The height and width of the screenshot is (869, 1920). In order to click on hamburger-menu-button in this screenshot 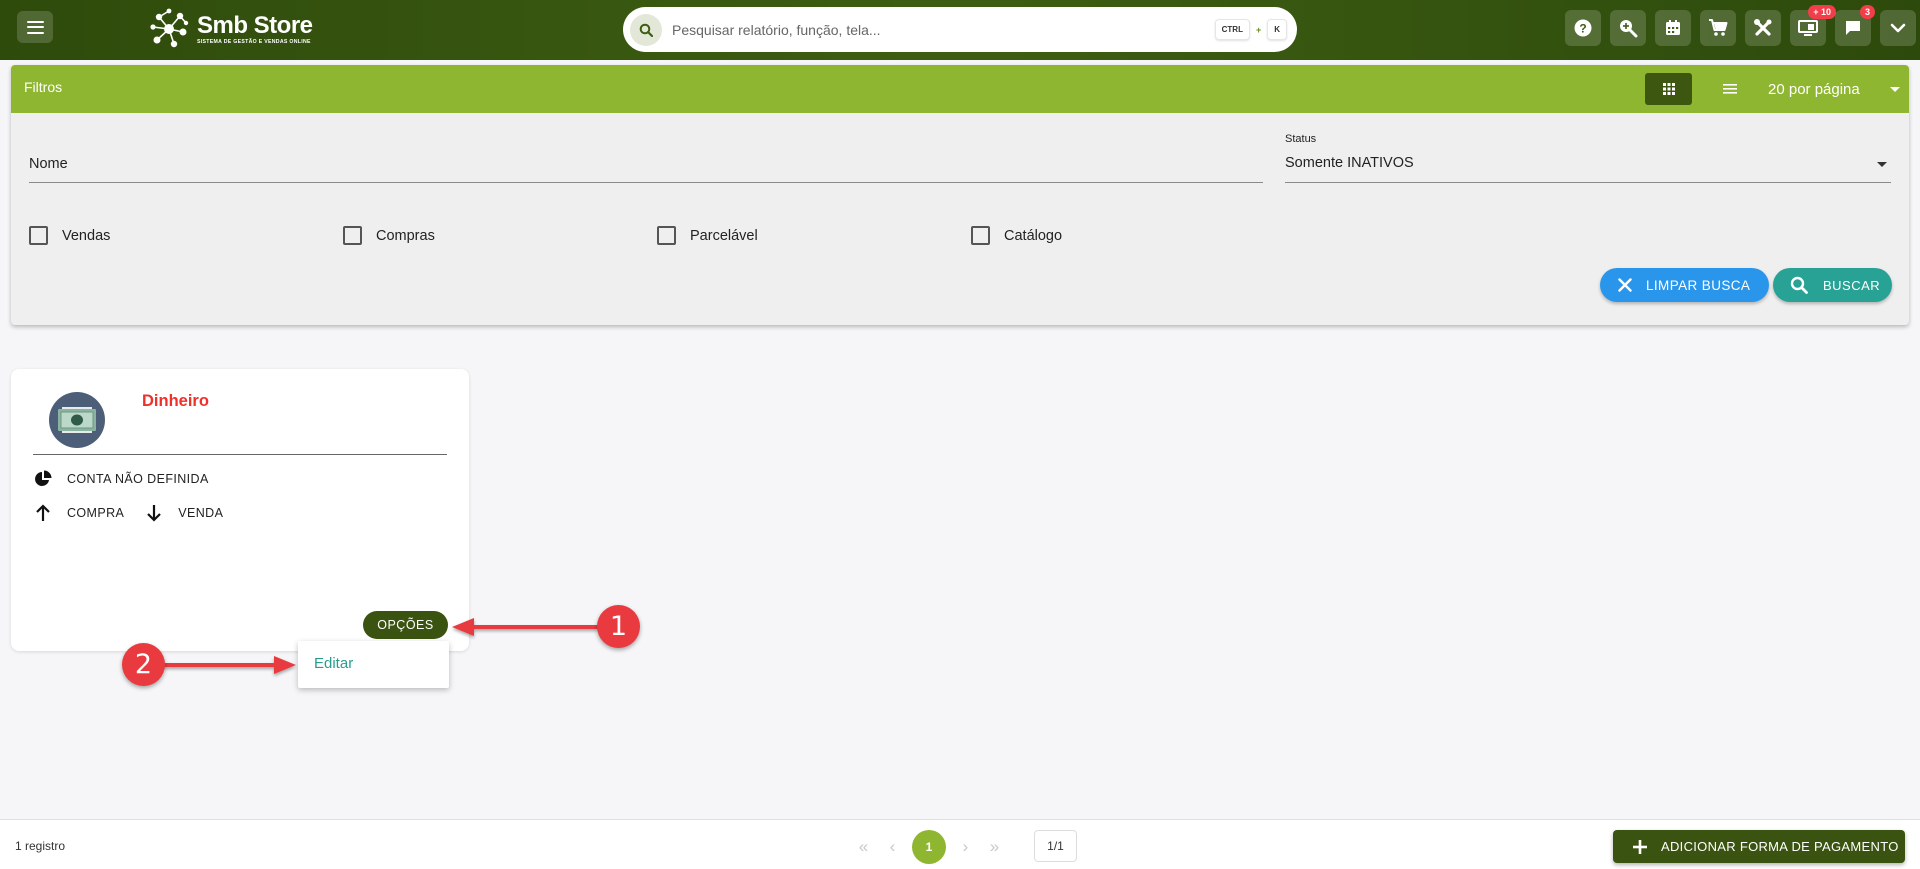, I will do `click(35, 27)`.